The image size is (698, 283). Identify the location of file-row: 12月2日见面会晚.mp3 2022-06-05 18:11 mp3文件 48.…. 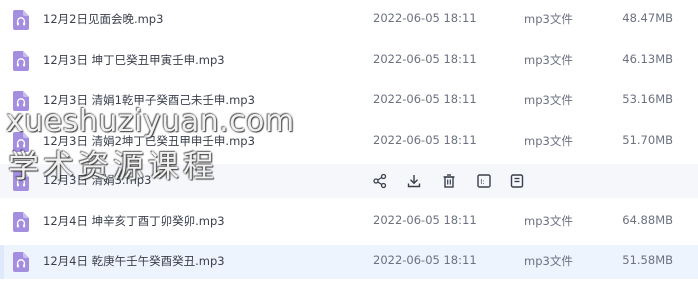
(349, 20).